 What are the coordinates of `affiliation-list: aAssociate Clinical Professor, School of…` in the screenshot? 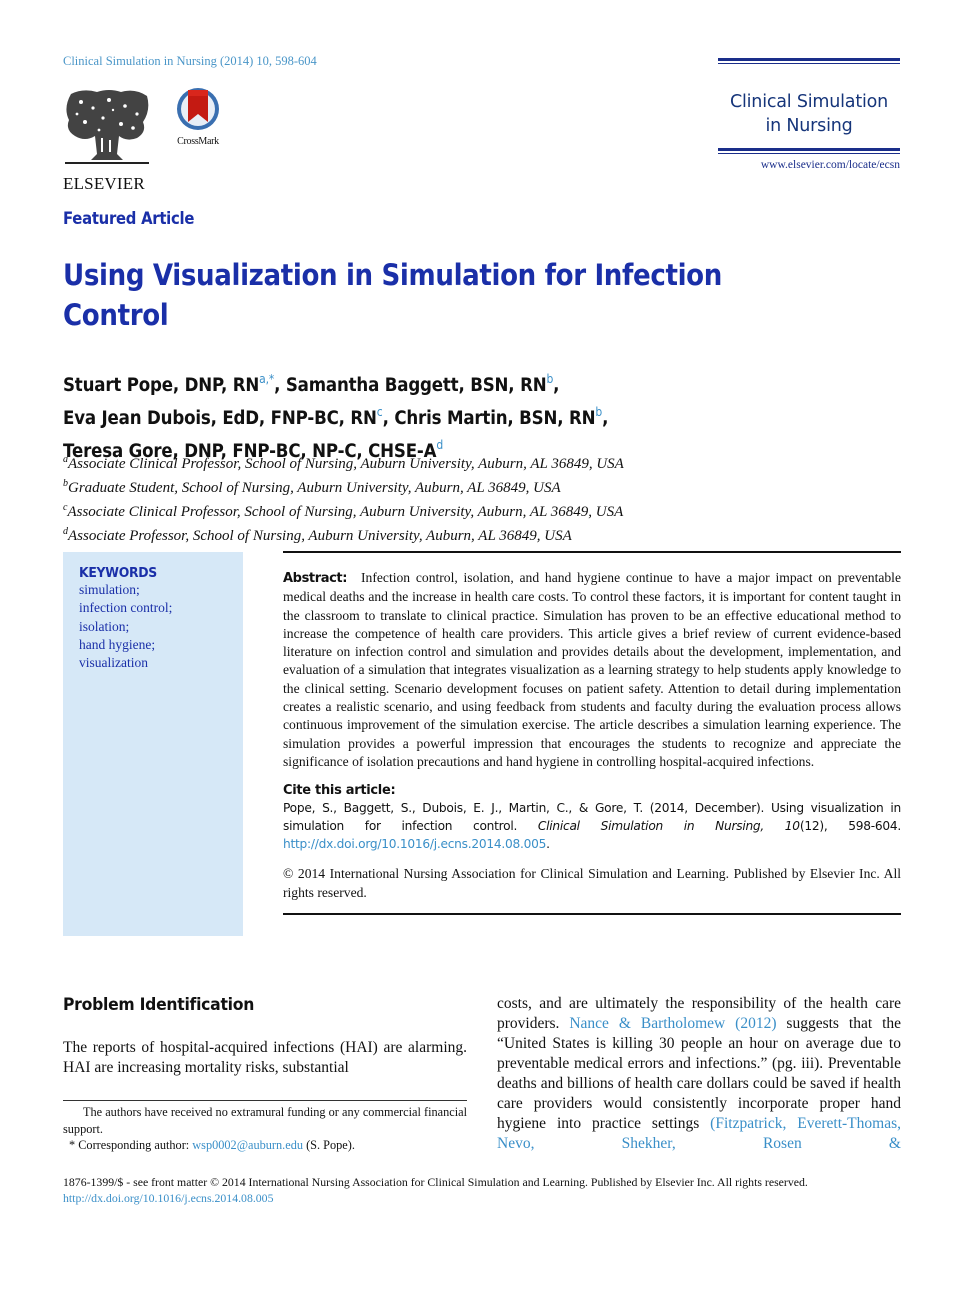 It's located at (343, 498).